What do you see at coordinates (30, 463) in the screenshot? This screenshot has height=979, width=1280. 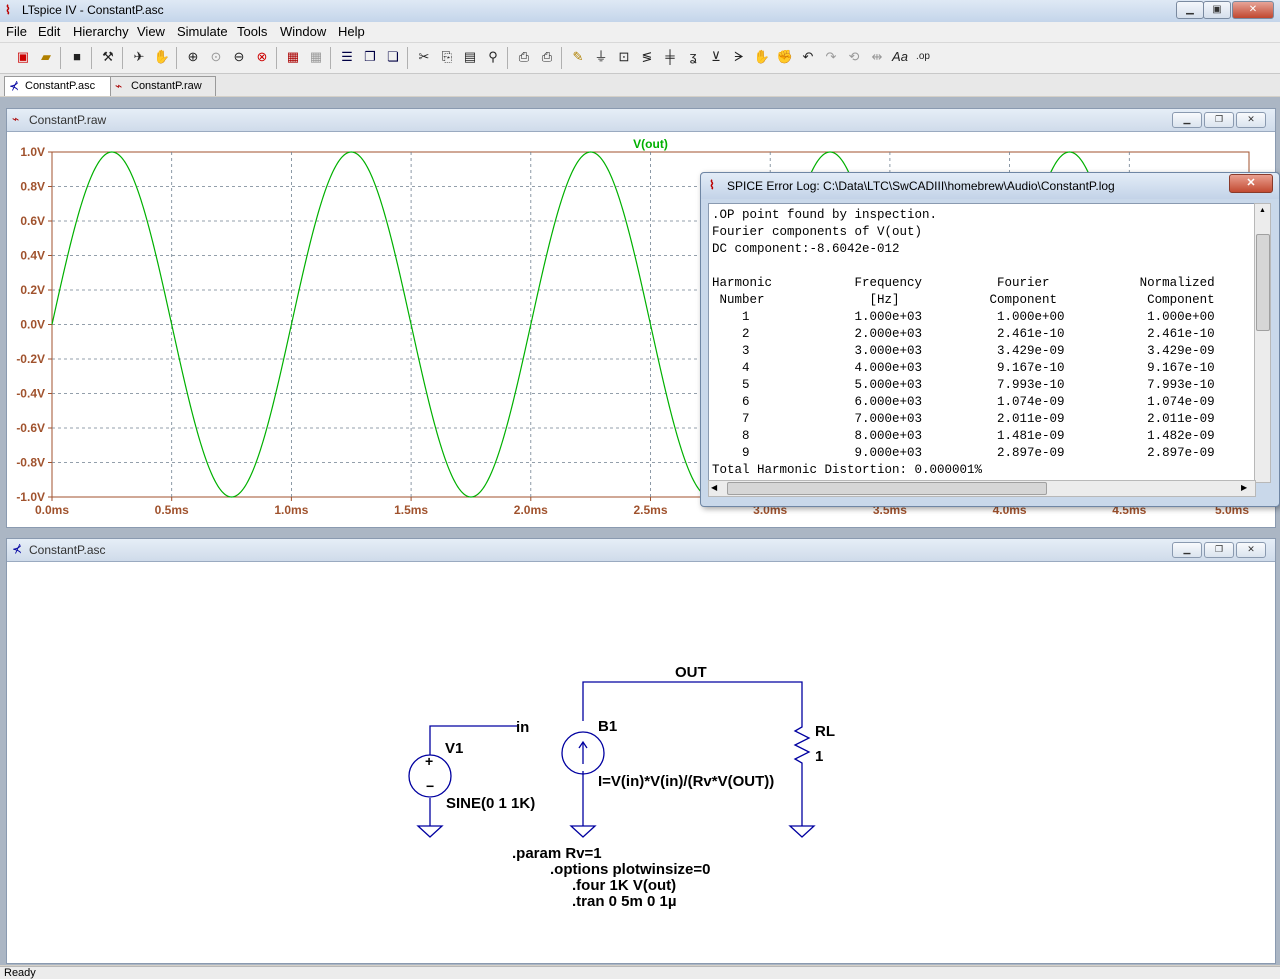 I see `y-tick-label: -0.8V` at bounding box center [30, 463].